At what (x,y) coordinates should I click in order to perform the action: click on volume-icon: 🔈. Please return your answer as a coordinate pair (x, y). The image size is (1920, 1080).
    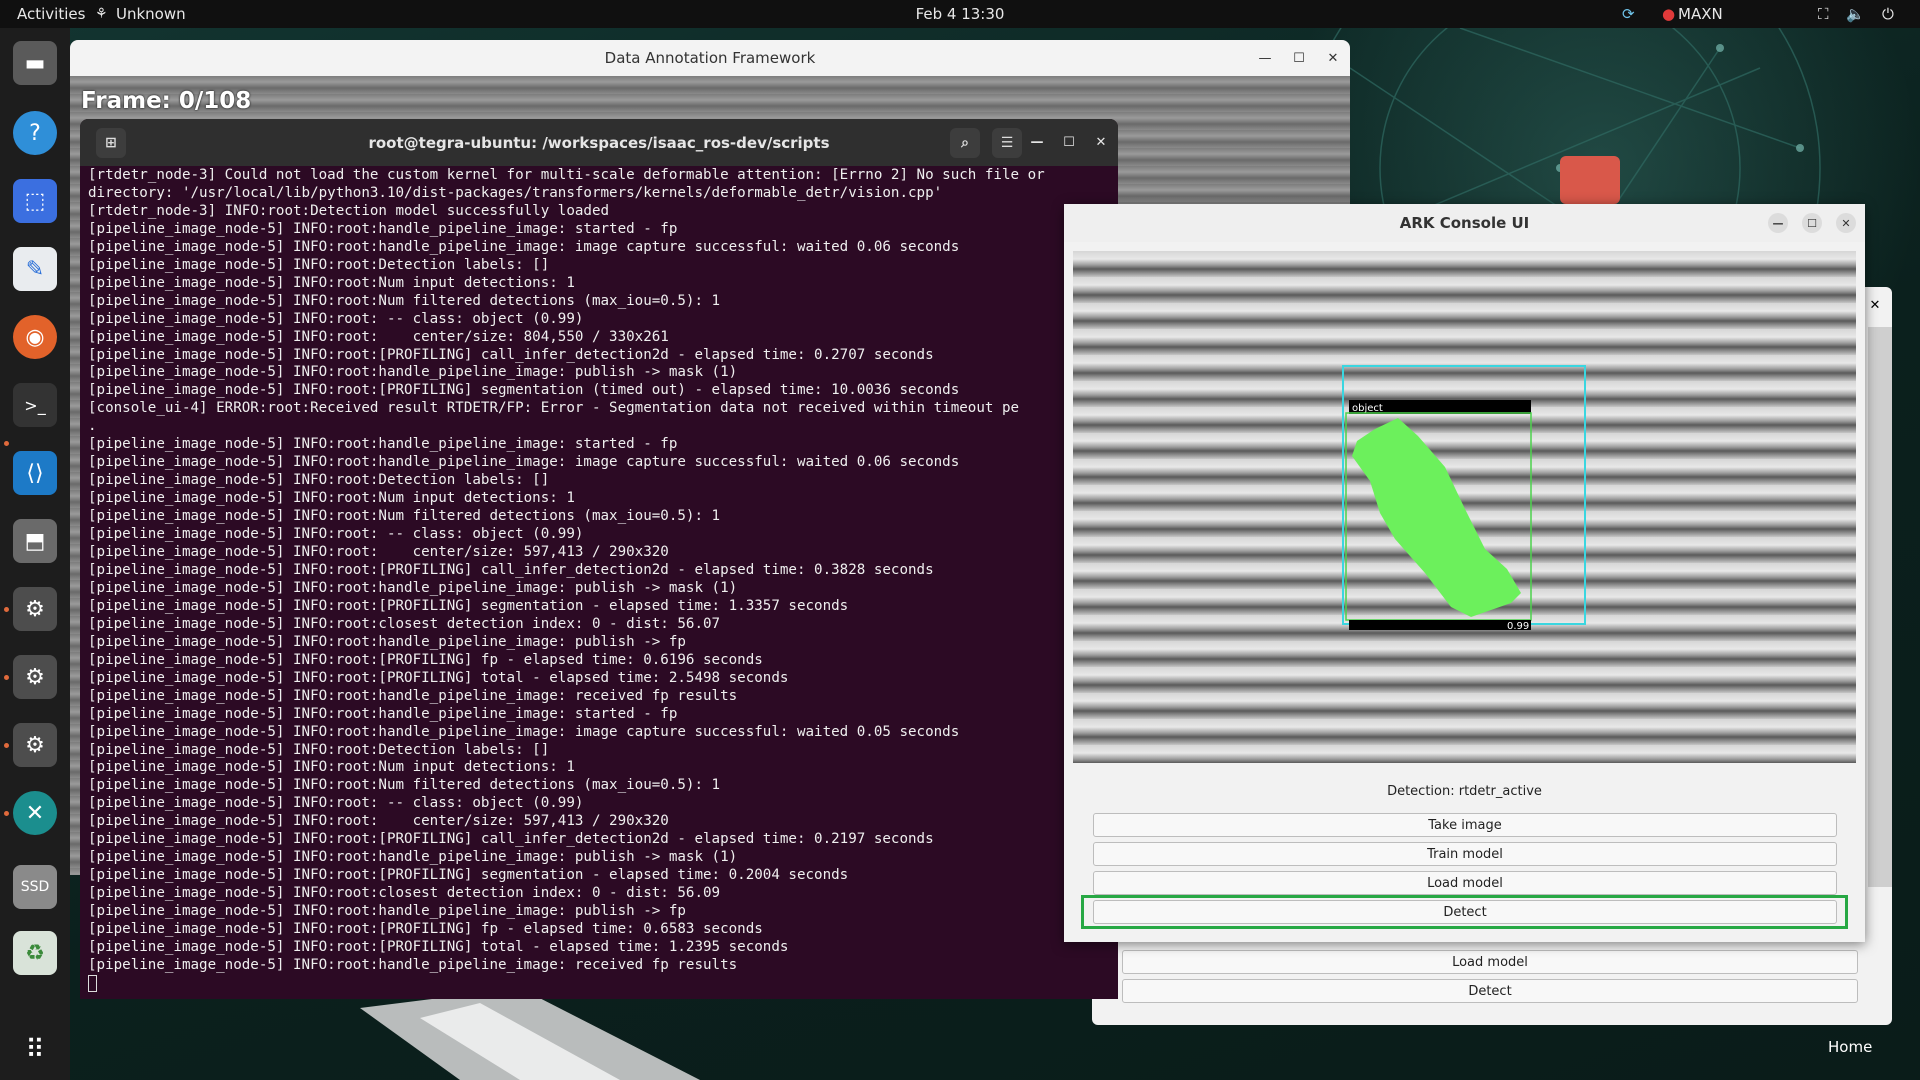
    Looking at the image, I should click on (1855, 14).